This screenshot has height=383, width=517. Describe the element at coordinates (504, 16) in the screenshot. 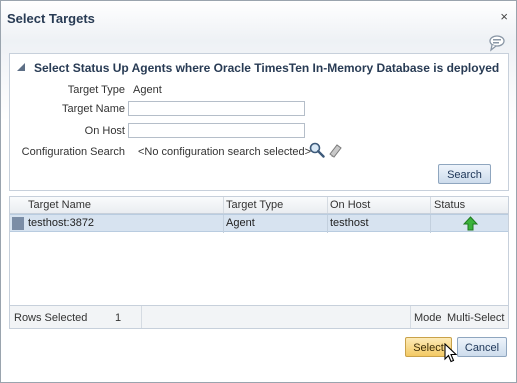

I see `close-icon: ×` at that location.